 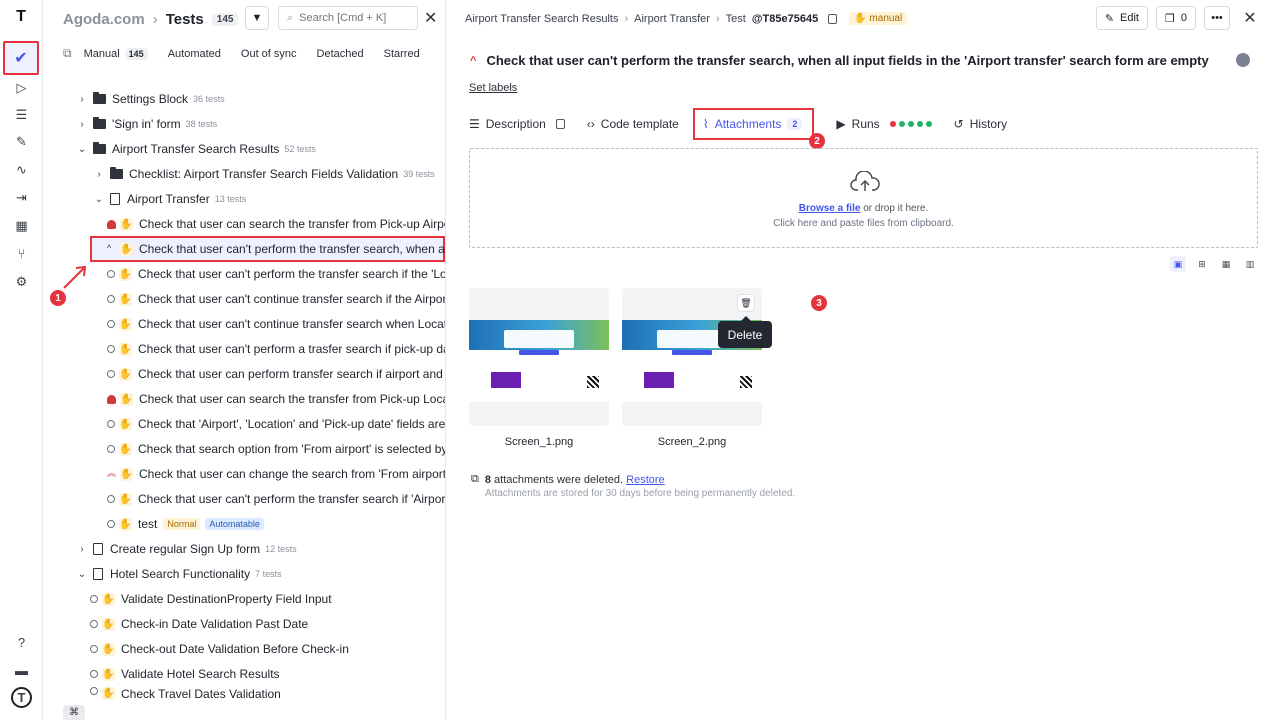 I want to click on attachment-thumbnail, so click(x=539, y=357).